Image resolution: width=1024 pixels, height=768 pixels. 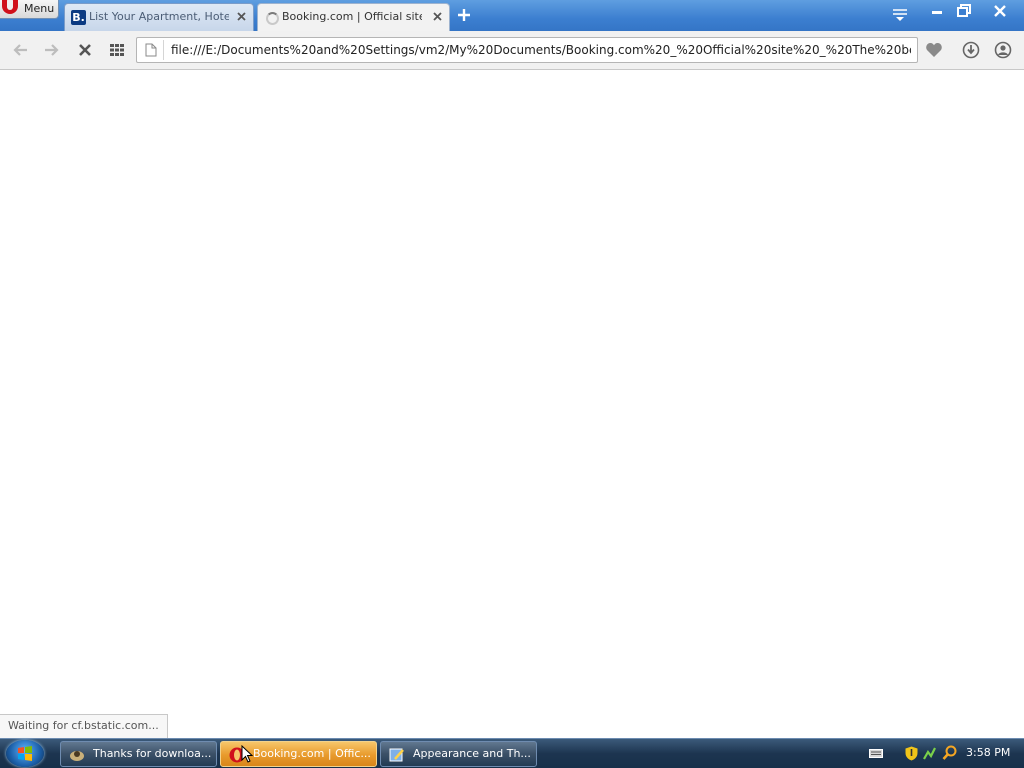 I want to click on speed-dial-icon, so click(x=117, y=50).